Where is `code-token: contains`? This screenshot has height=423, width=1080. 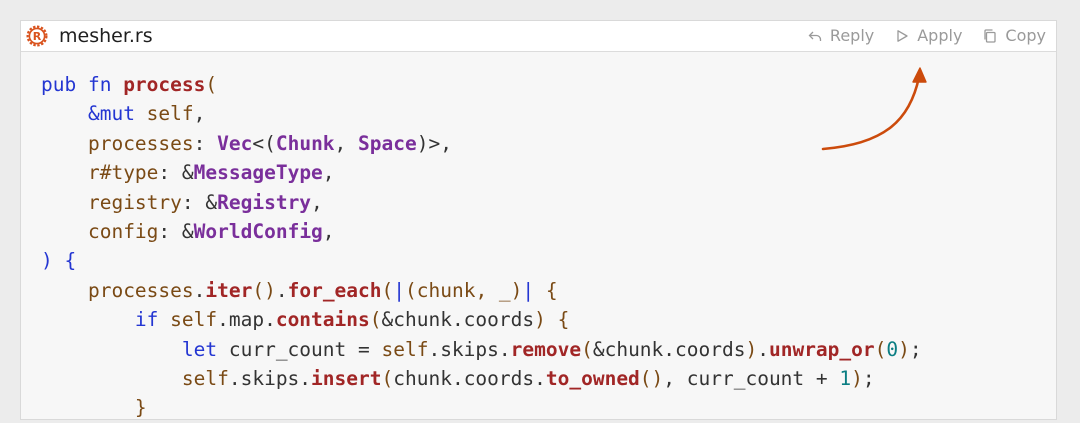
code-token: contains is located at coordinates (322, 320).